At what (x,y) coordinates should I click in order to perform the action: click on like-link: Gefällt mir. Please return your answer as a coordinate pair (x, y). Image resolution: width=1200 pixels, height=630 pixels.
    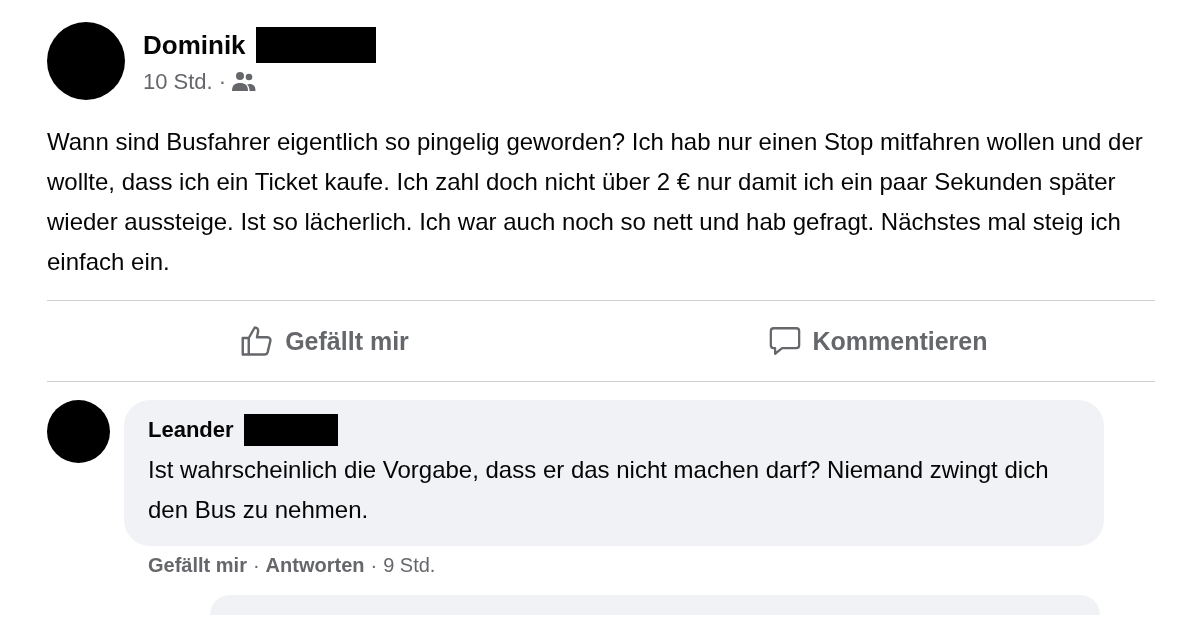
    Looking at the image, I should click on (197, 565).